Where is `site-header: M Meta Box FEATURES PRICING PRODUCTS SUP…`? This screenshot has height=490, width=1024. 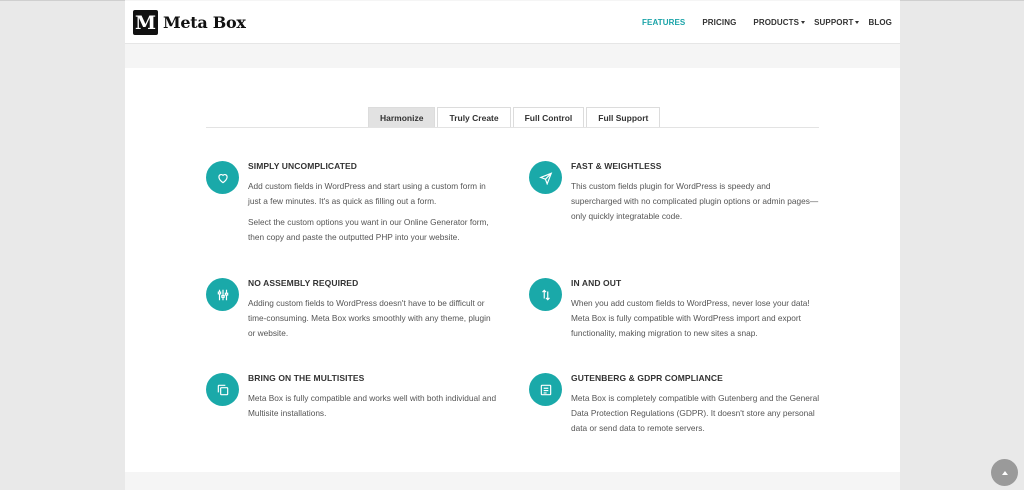
site-header: M Meta Box FEATURES PRICING PRODUCTS SUP… is located at coordinates (512, 22).